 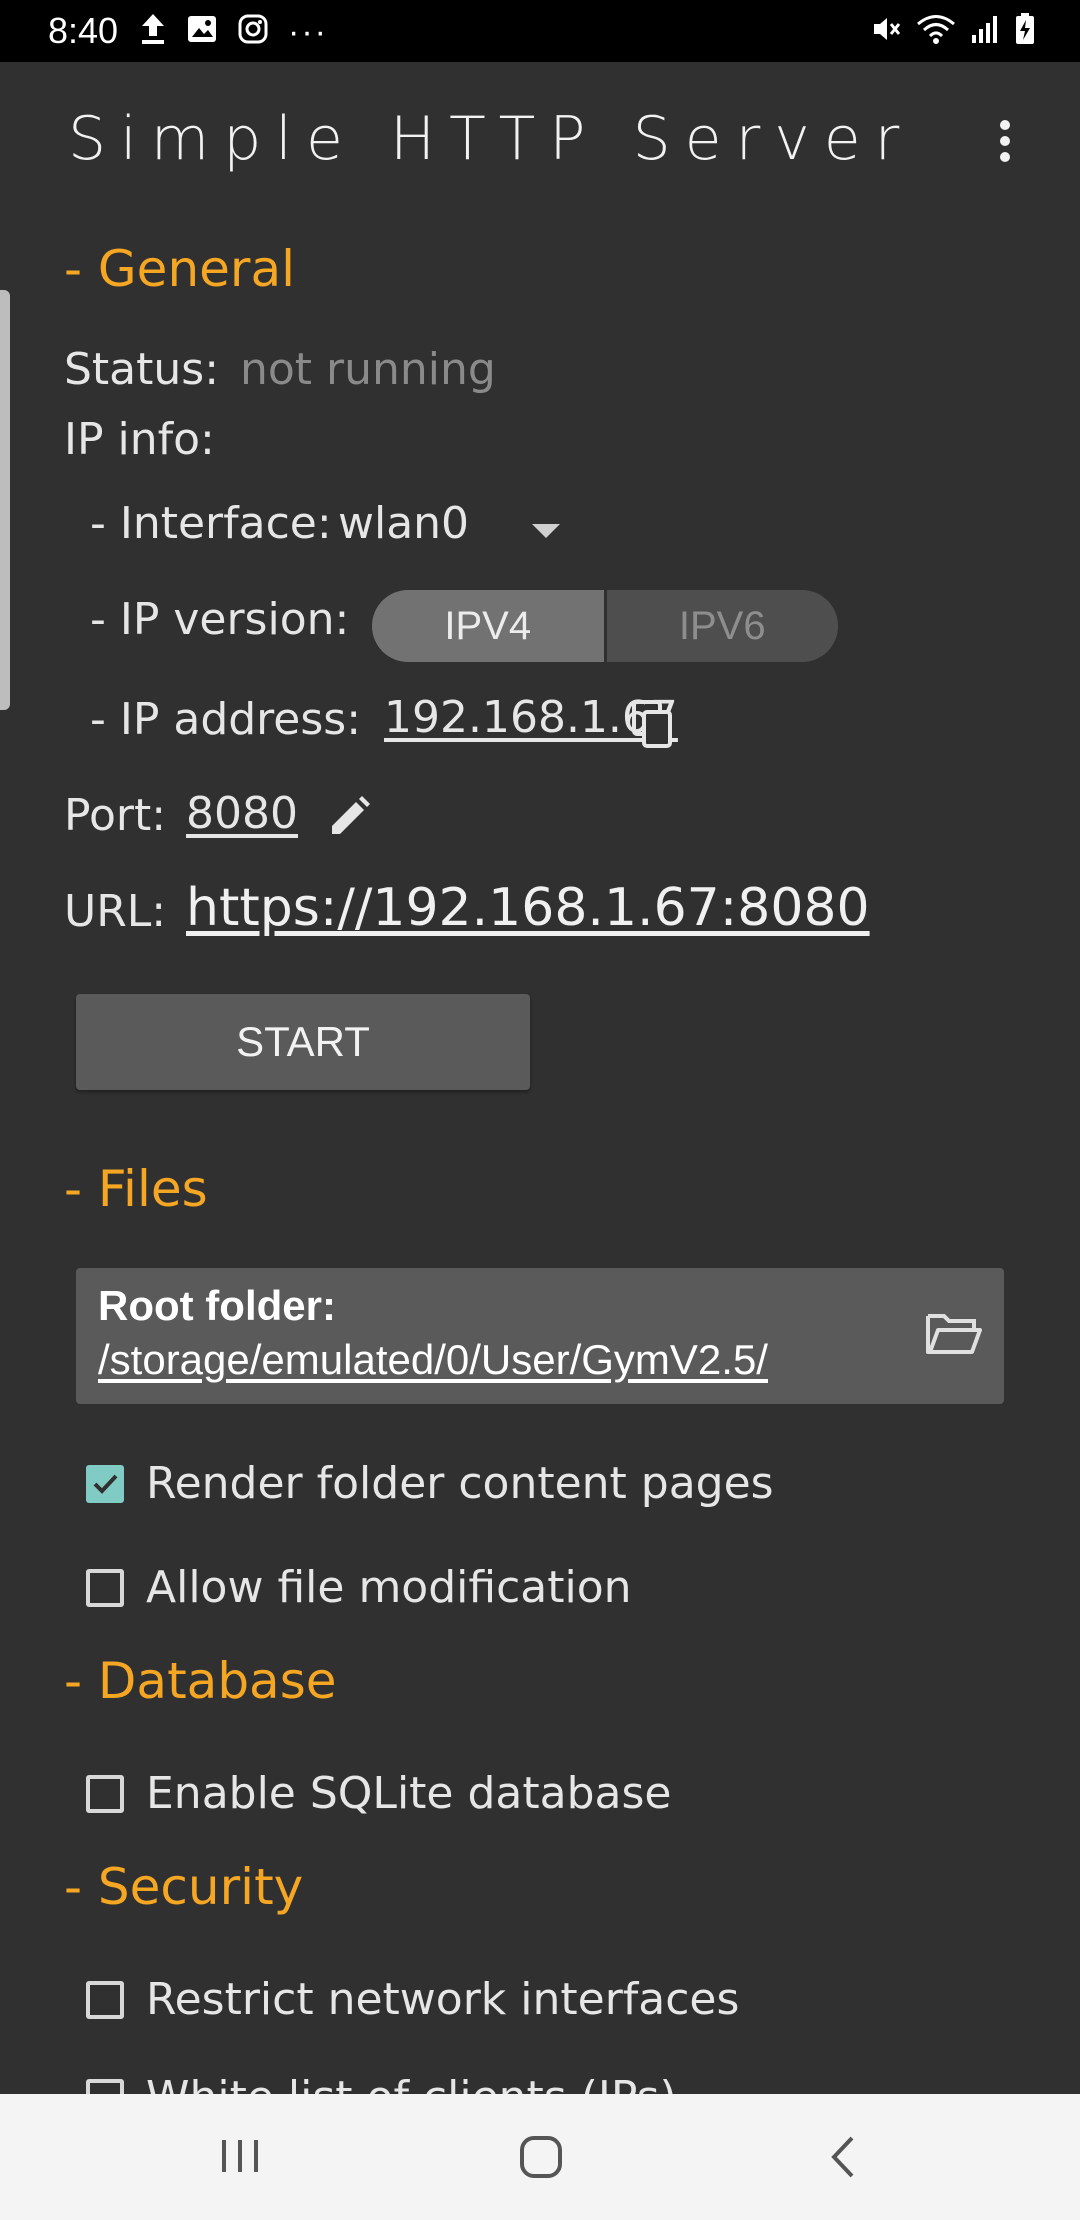 I want to click on recent-apps-icon, so click(x=240, y=2158).